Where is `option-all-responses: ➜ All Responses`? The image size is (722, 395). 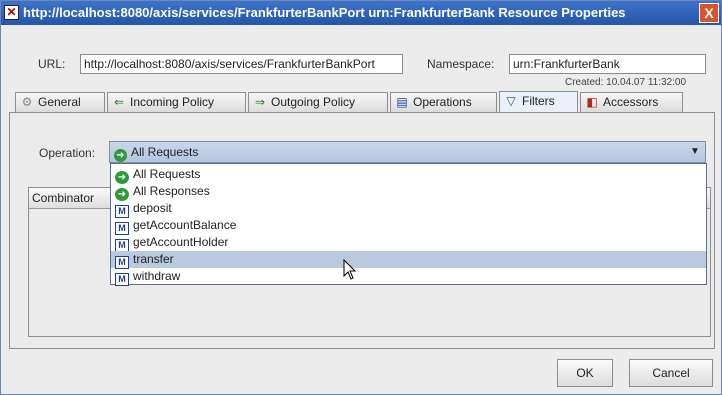 option-all-responses: ➜ All Responses is located at coordinates (408, 192).